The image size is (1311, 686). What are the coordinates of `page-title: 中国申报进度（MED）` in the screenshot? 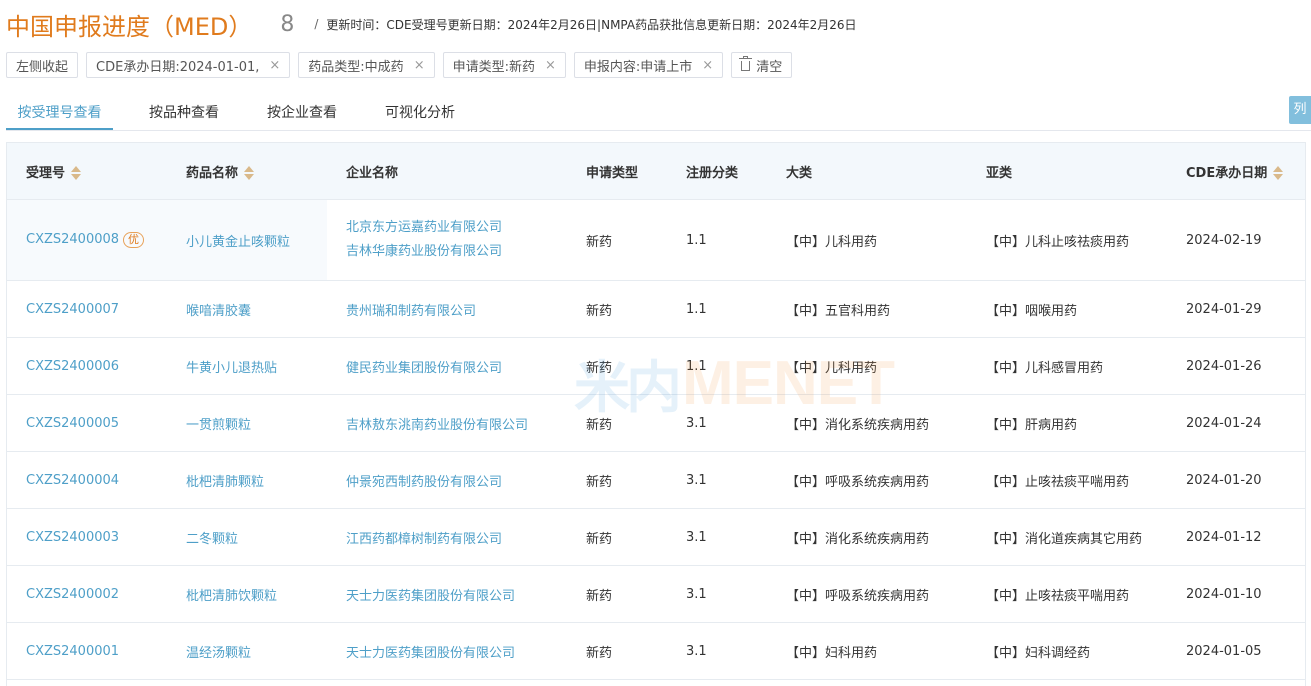 It's located at (129, 26).